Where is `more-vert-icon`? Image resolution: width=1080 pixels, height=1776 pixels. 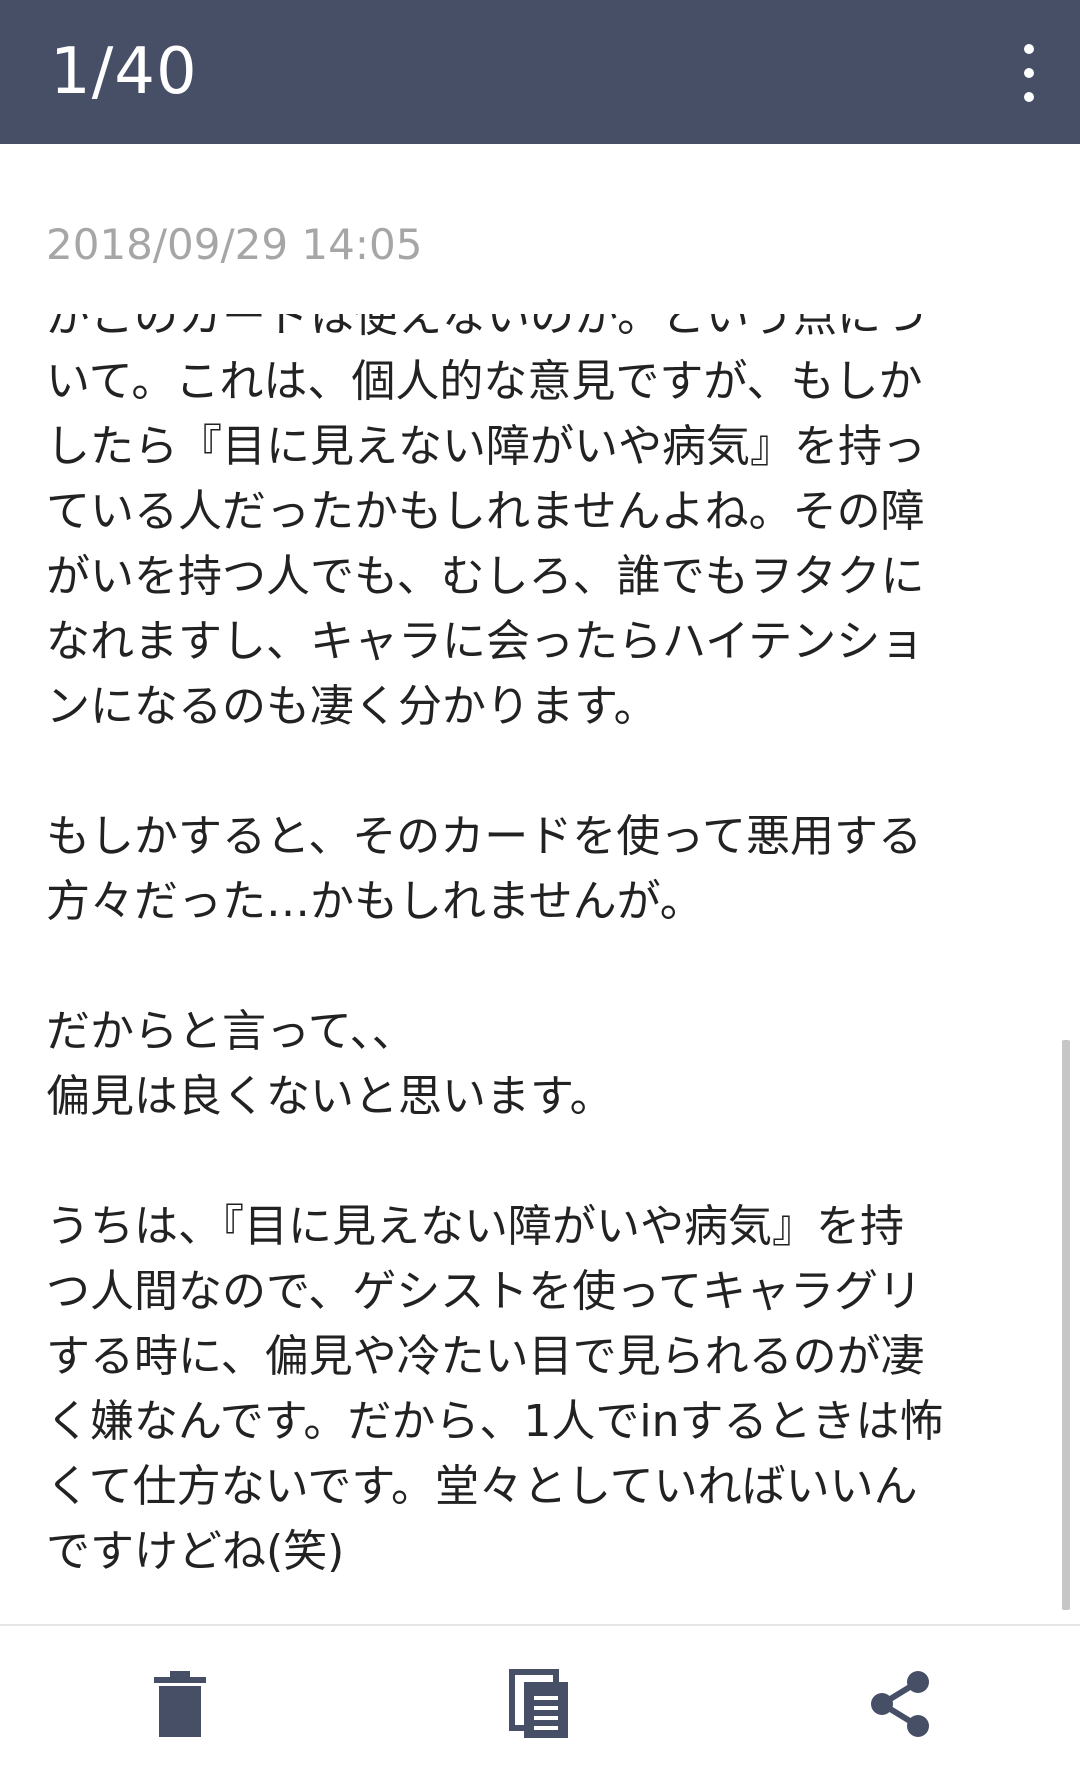 more-vert-icon is located at coordinates (1028, 73).